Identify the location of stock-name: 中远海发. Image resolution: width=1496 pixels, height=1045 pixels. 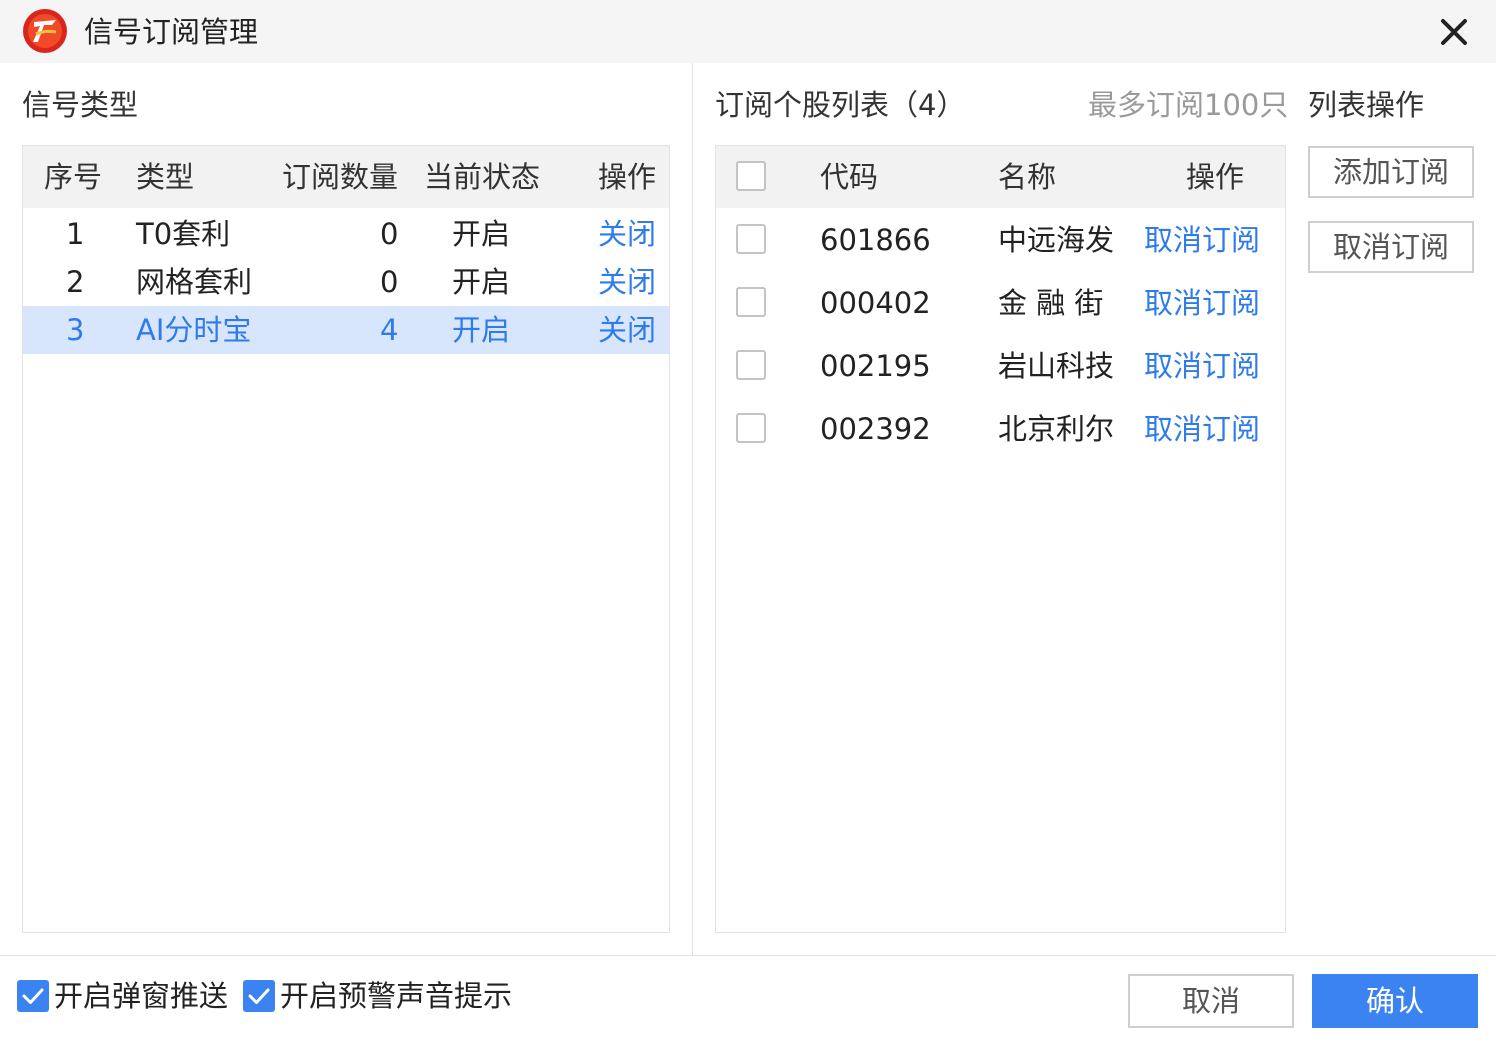
(1056, 240).